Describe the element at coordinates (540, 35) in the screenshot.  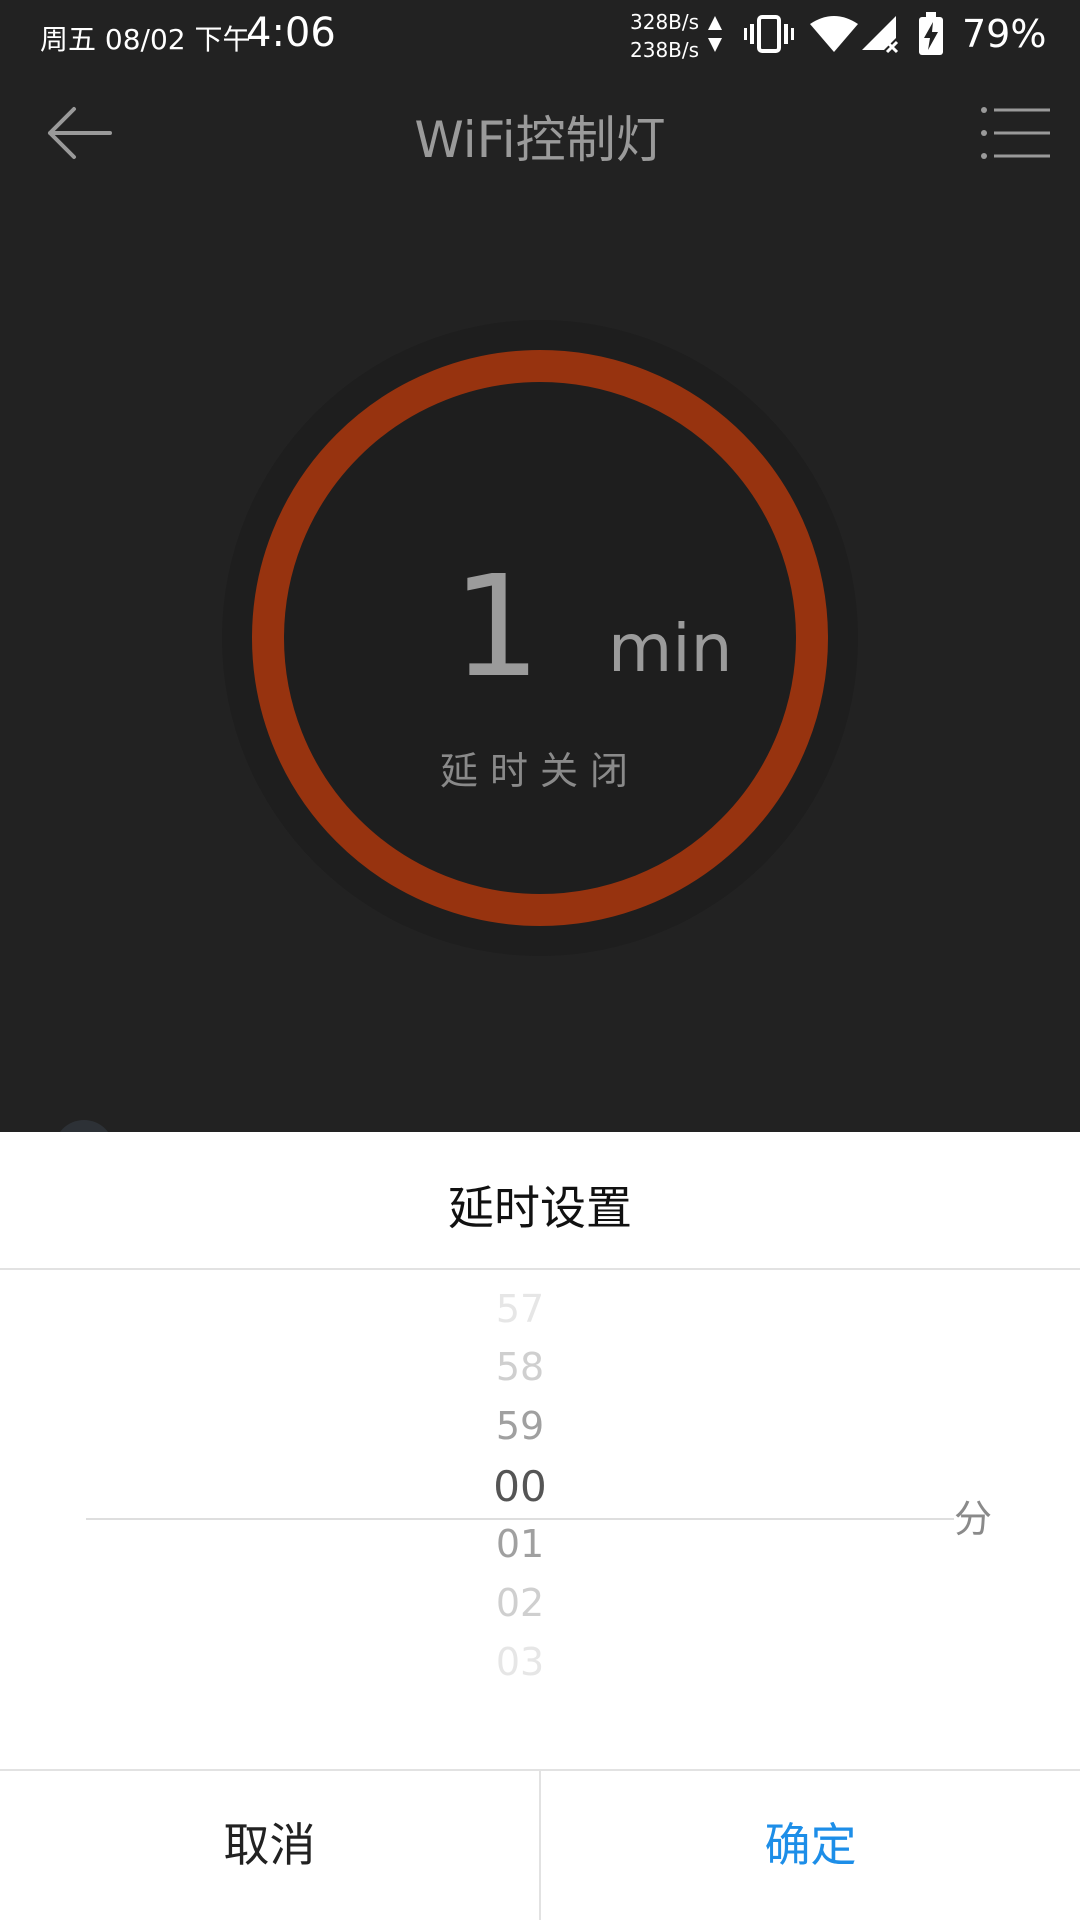
I see `status-bar: 周五 08/02 下午 4:06 328B/s 238B/s 79%` at that location.